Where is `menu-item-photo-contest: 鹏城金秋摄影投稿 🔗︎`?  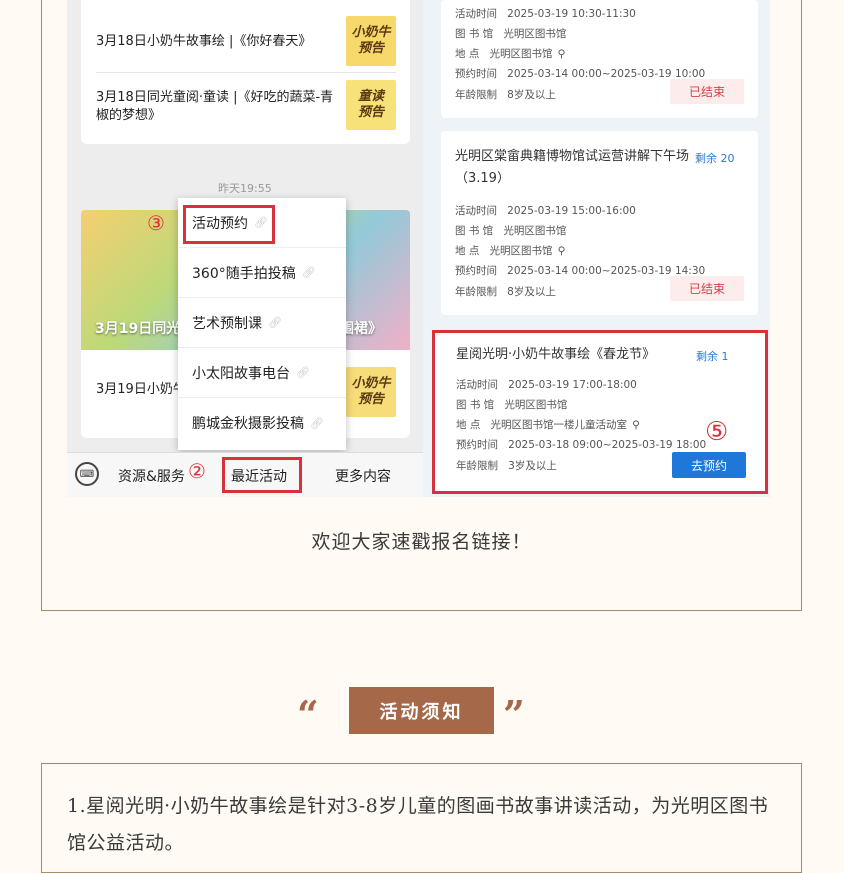 menu-item-photo-contest: 鹏城金秋摄影投稿 🔗︎ is located at coordinates (262, 423).